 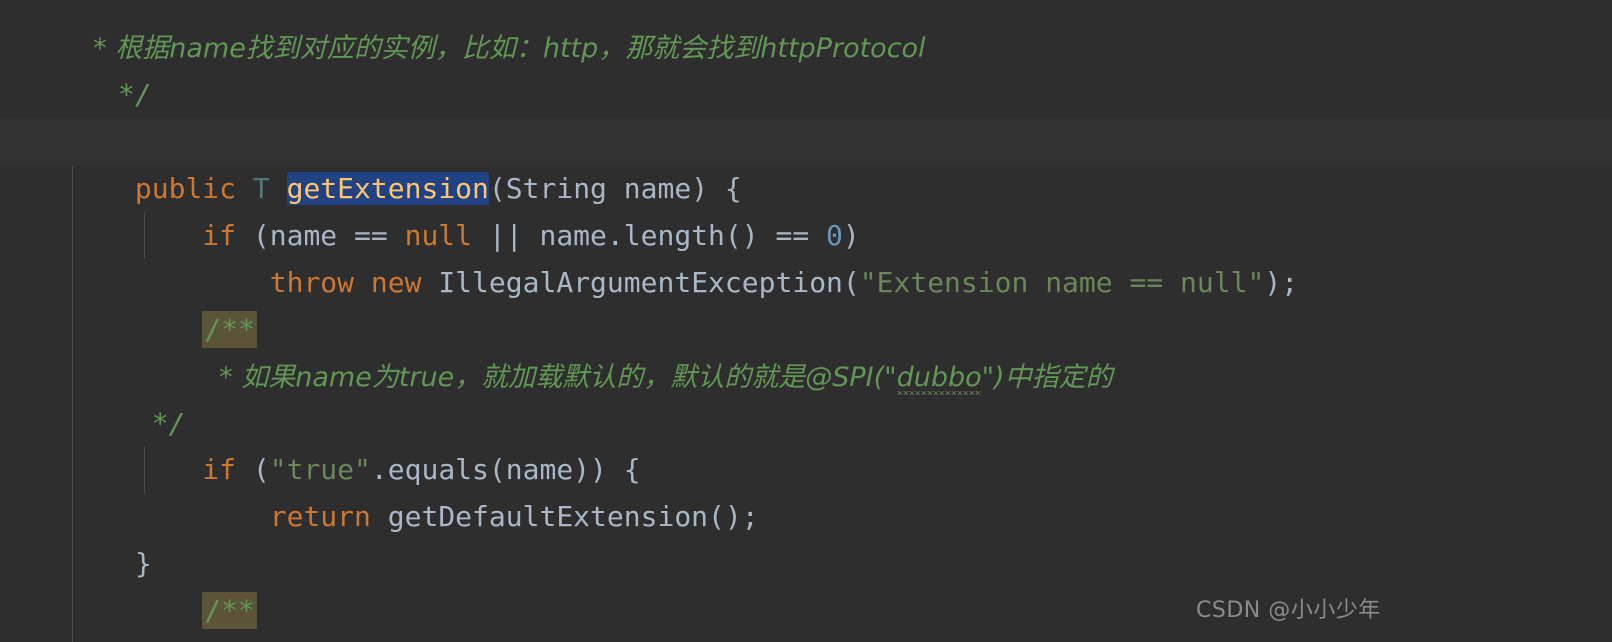 I want to click on code-line-javadoc-open-2: /**, so click(x=806, y=303).